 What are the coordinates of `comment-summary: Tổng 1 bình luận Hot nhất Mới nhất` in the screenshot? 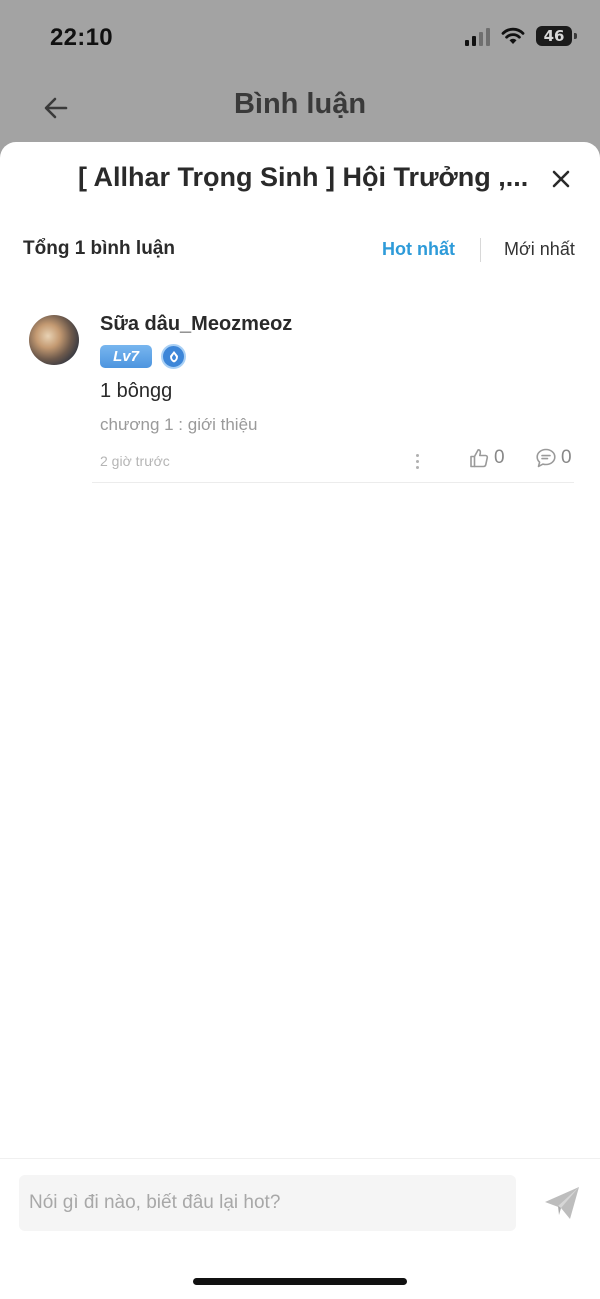 It's located at (300, 251).